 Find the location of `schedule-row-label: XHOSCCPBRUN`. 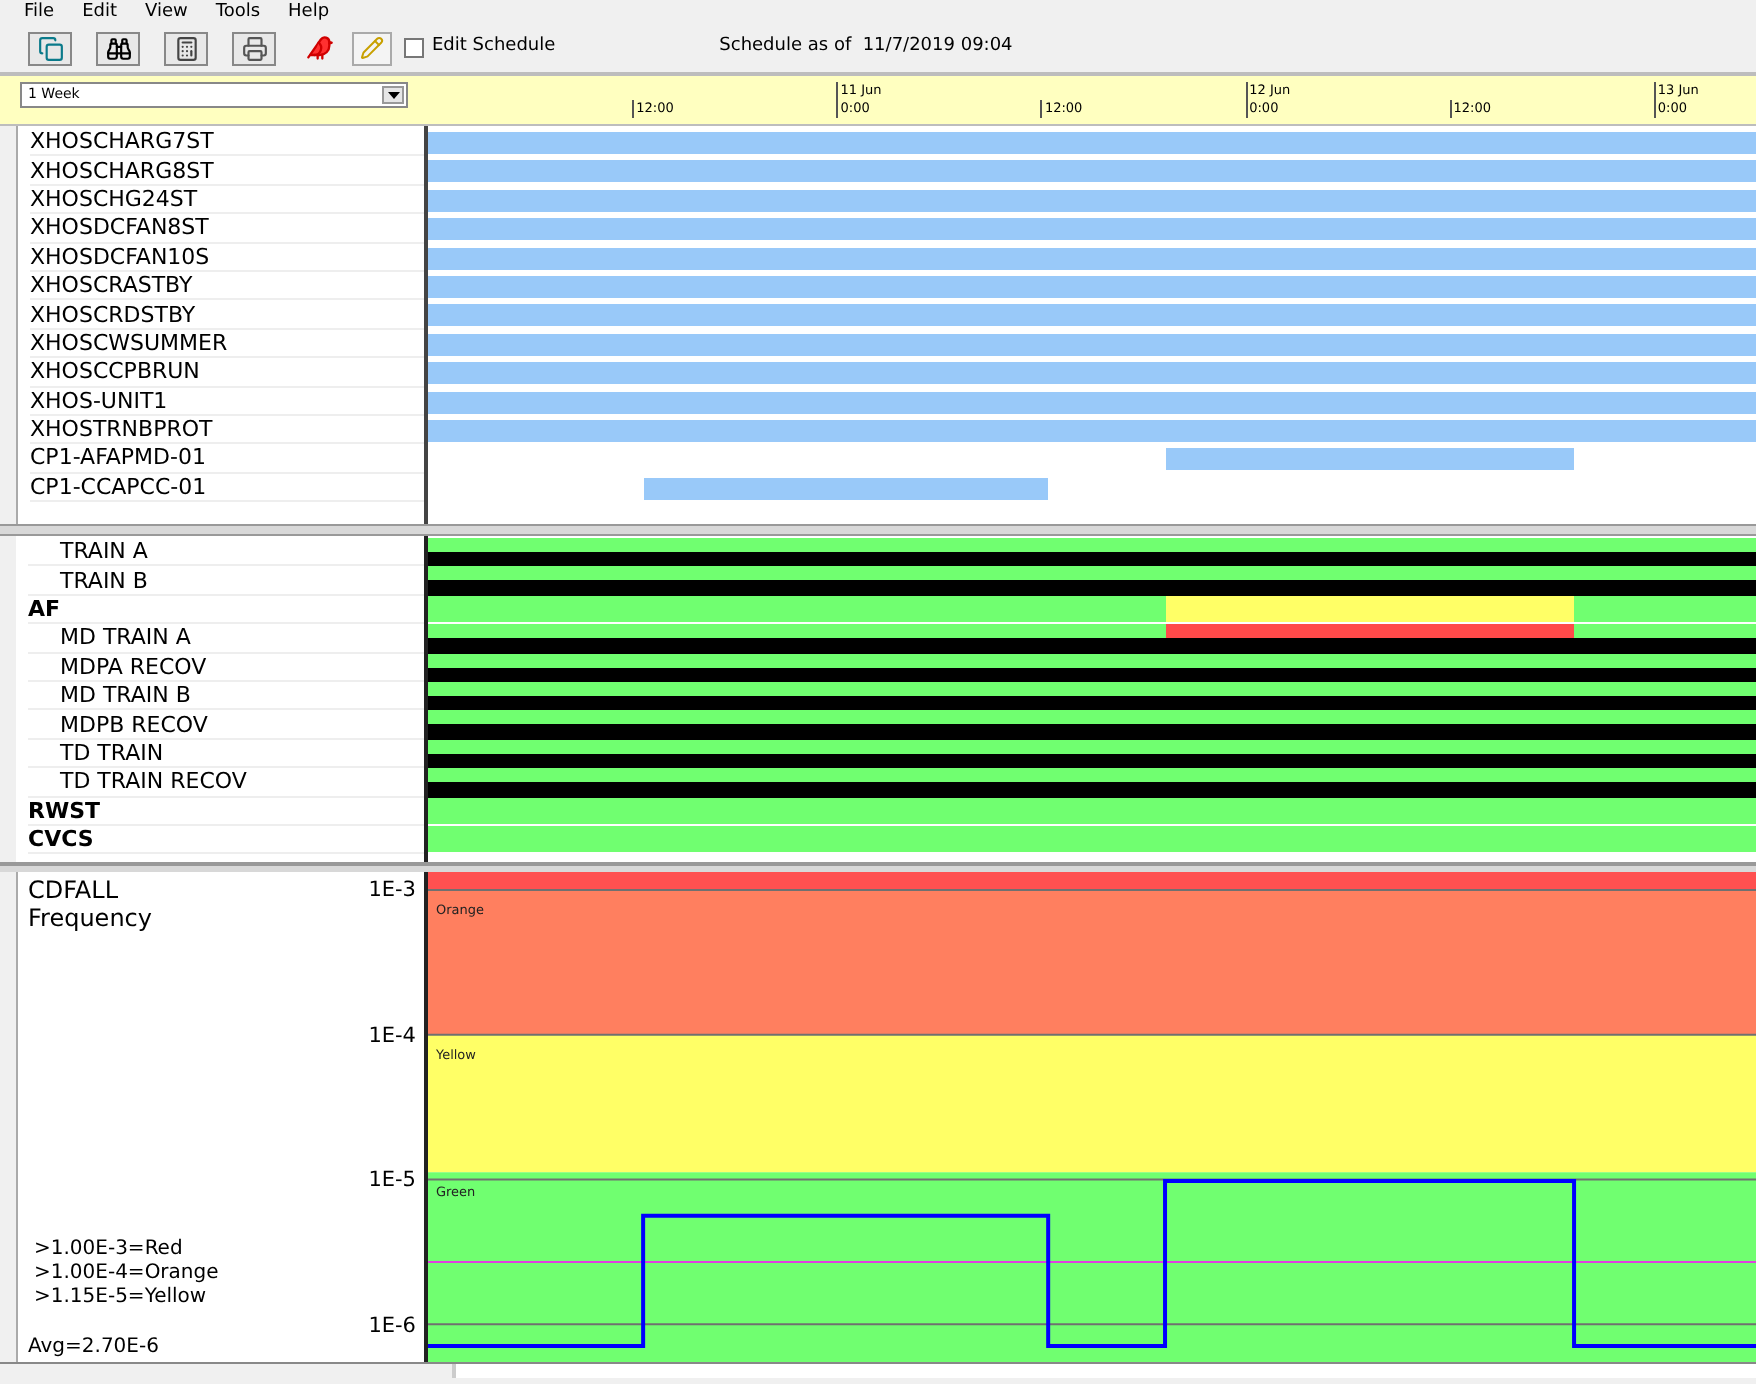

schedule-row-label: XHOSCCPBRUN is located at coordinates (115, 371).